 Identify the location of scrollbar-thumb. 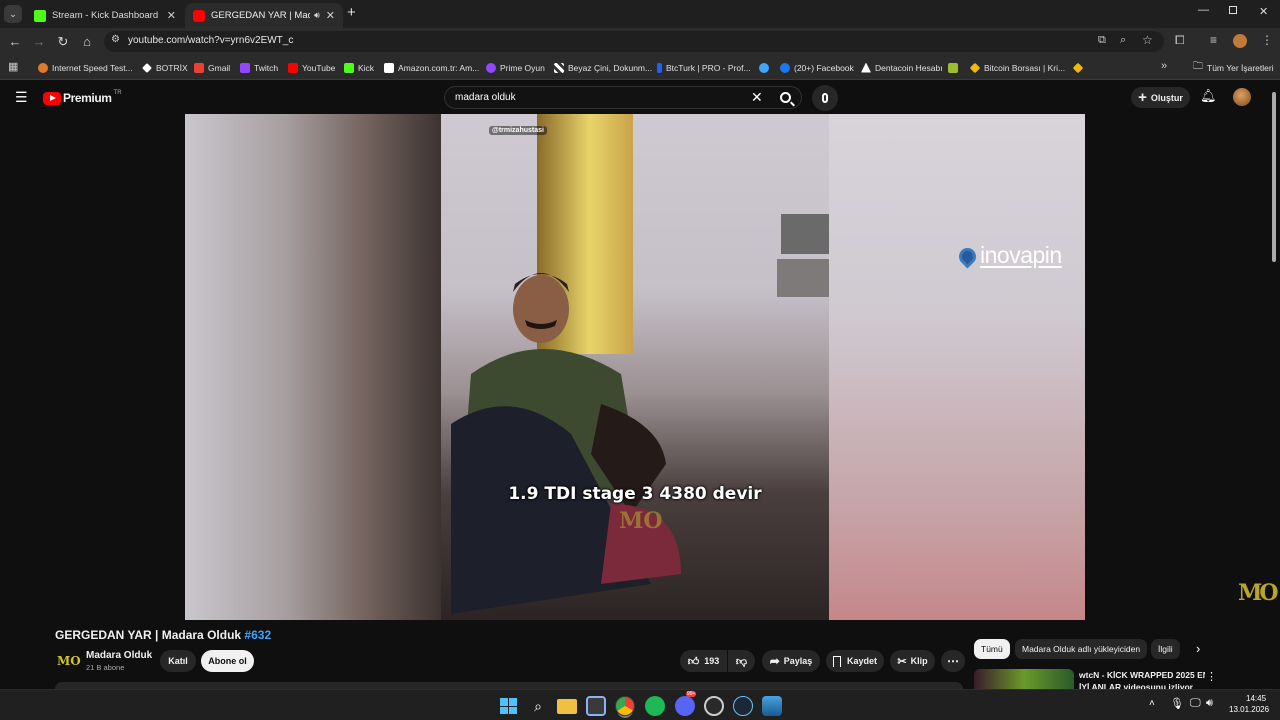
(1274, 177).